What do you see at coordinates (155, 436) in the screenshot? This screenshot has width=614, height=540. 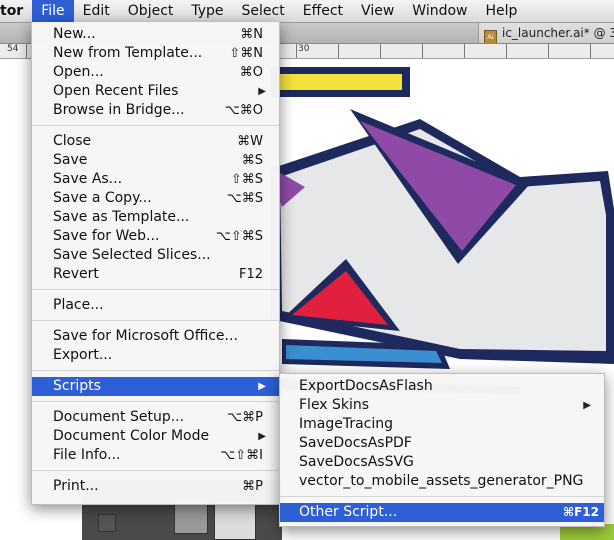 I see `menu-item-document-color-mode: Document Color Mode ▶` at bounding box center [155, 436].